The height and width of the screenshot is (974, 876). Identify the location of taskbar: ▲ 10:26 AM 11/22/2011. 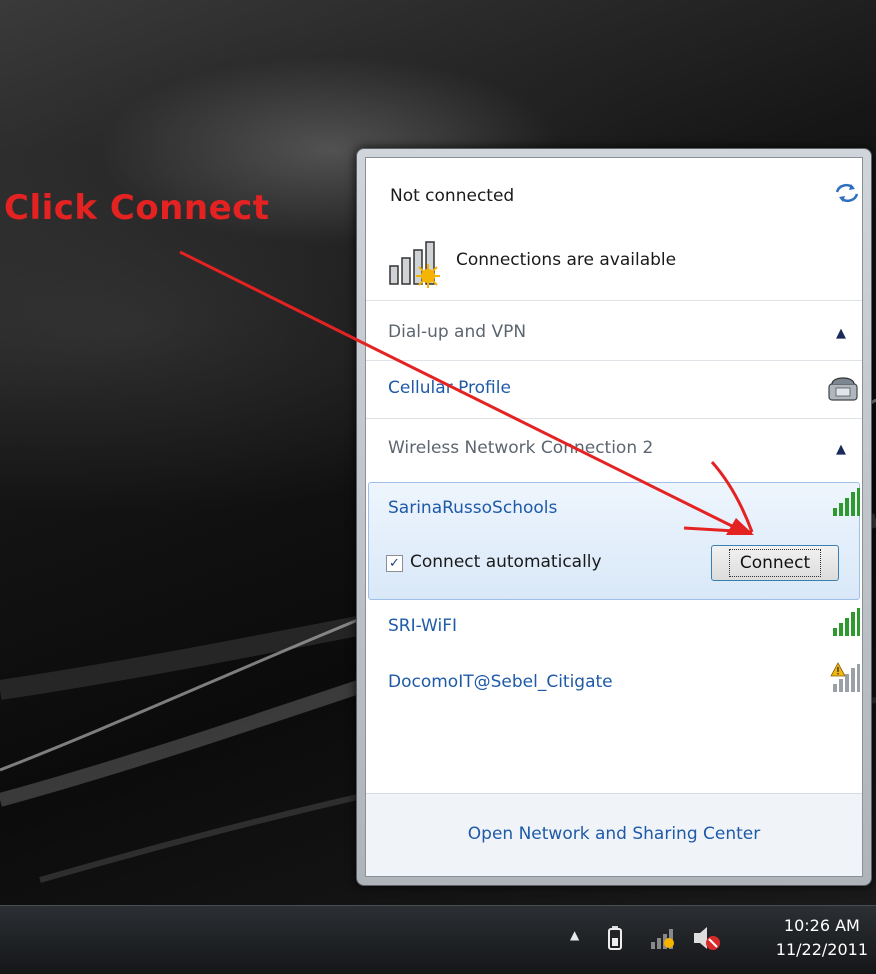
(438, 939).